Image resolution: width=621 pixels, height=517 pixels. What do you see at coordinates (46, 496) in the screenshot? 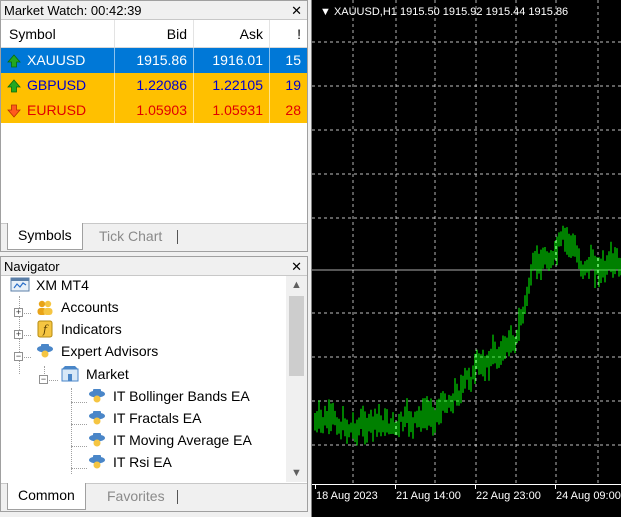
I see `tab-common: Common` at bounding box center [46, 496].